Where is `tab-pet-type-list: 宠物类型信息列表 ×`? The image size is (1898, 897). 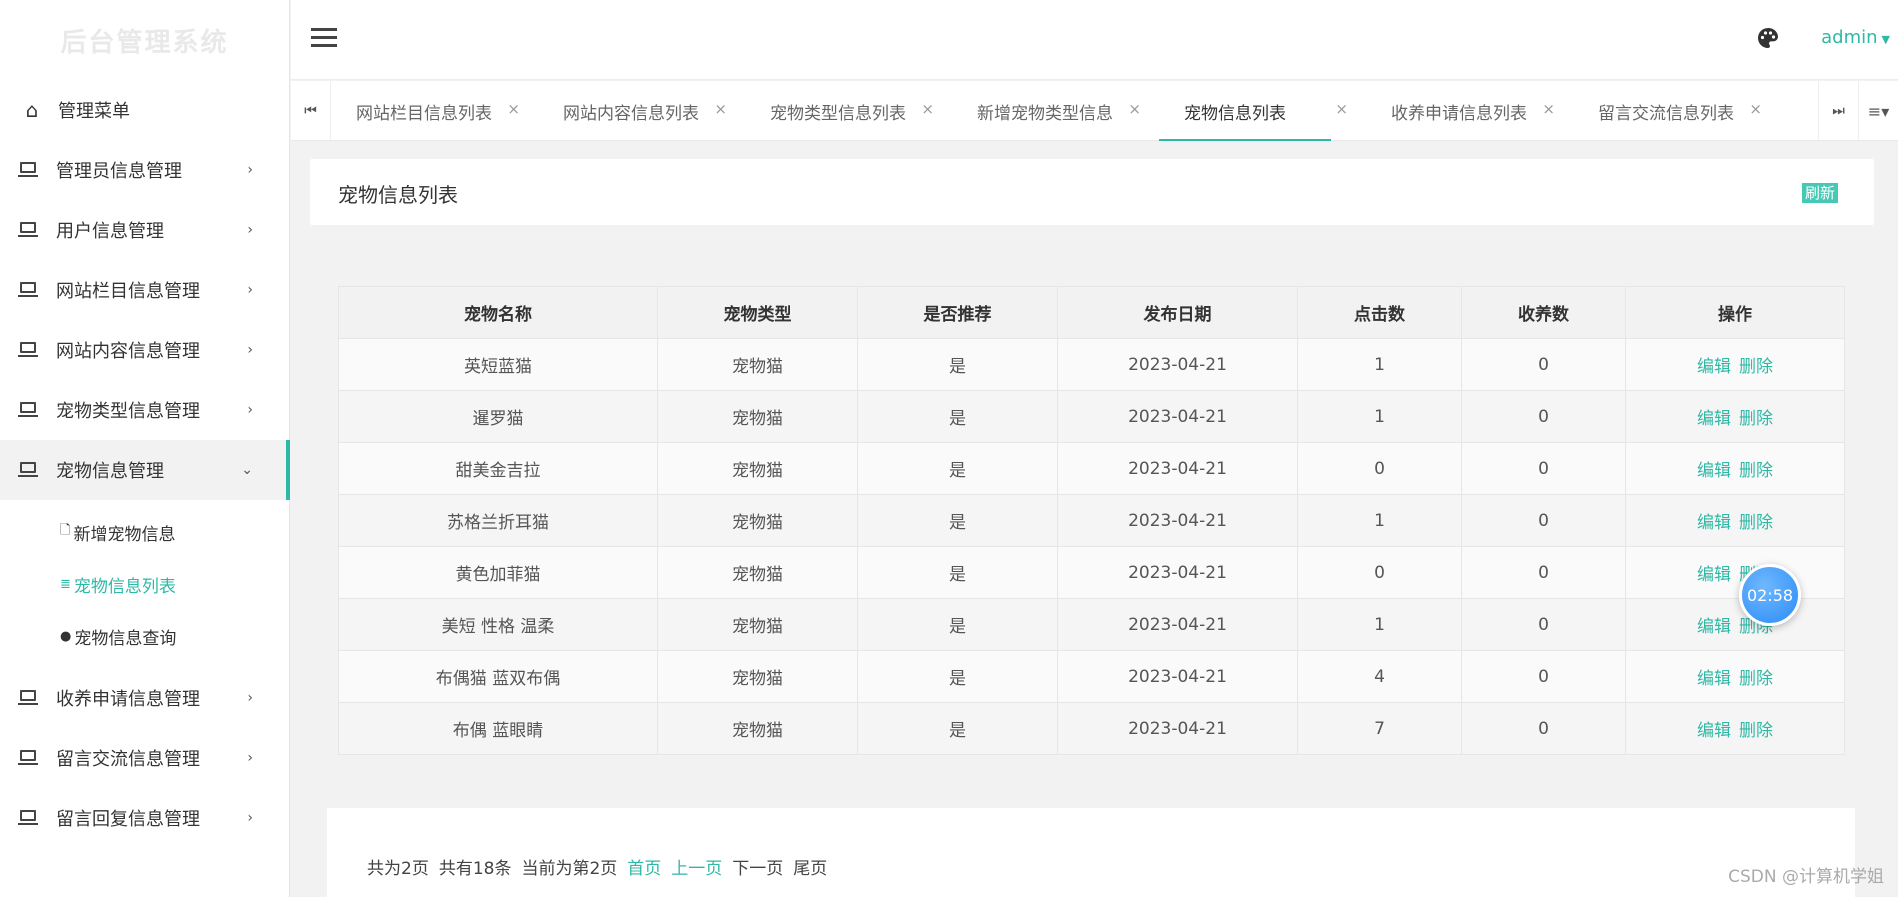
tab-pet-type-list: 宠物类型信息列表 × is located at coordinates (848, 111).